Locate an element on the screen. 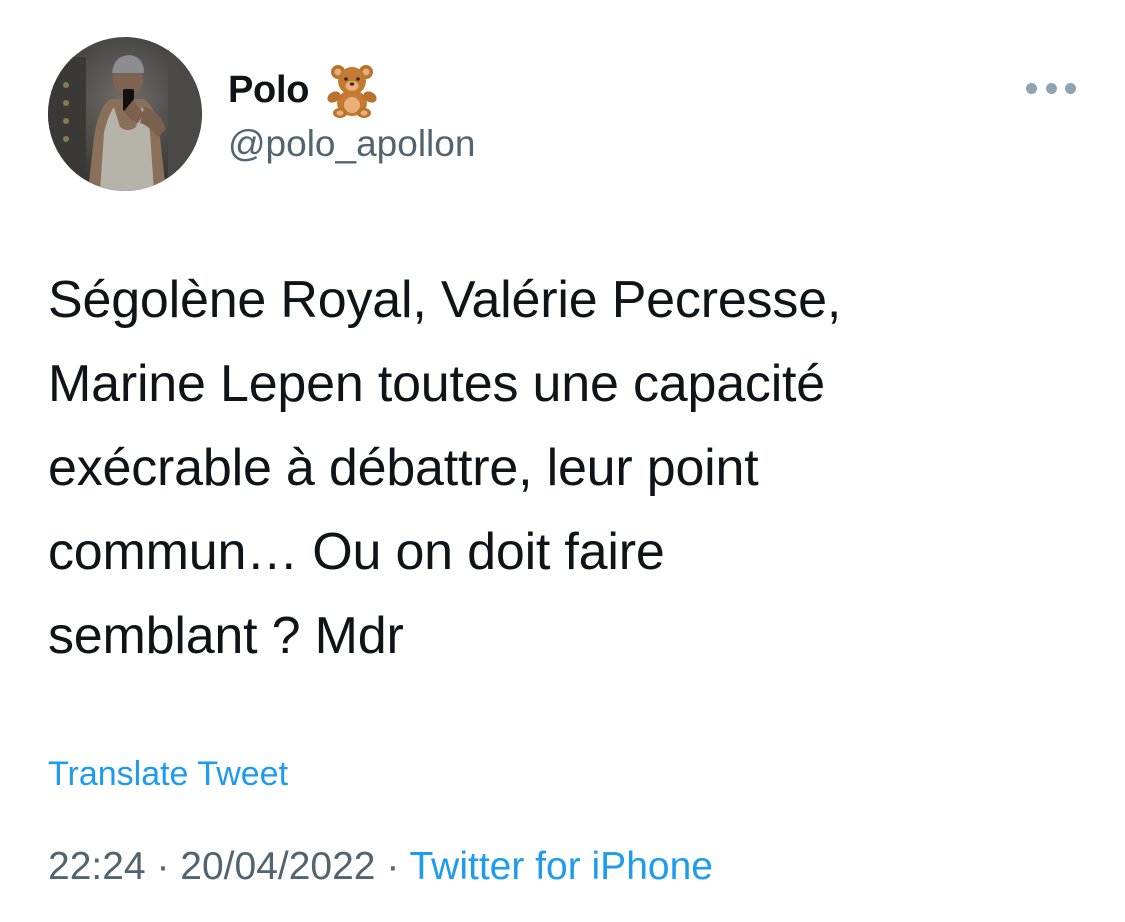  tweet-date: 20/04/2022 is located at coordinates (277, 866).